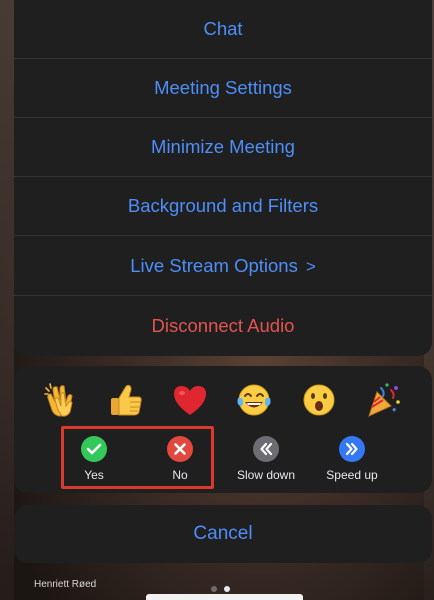 The image size is (434, 600). I want to click on menu-item-label: Disconnect Audio, so click(223, 325).